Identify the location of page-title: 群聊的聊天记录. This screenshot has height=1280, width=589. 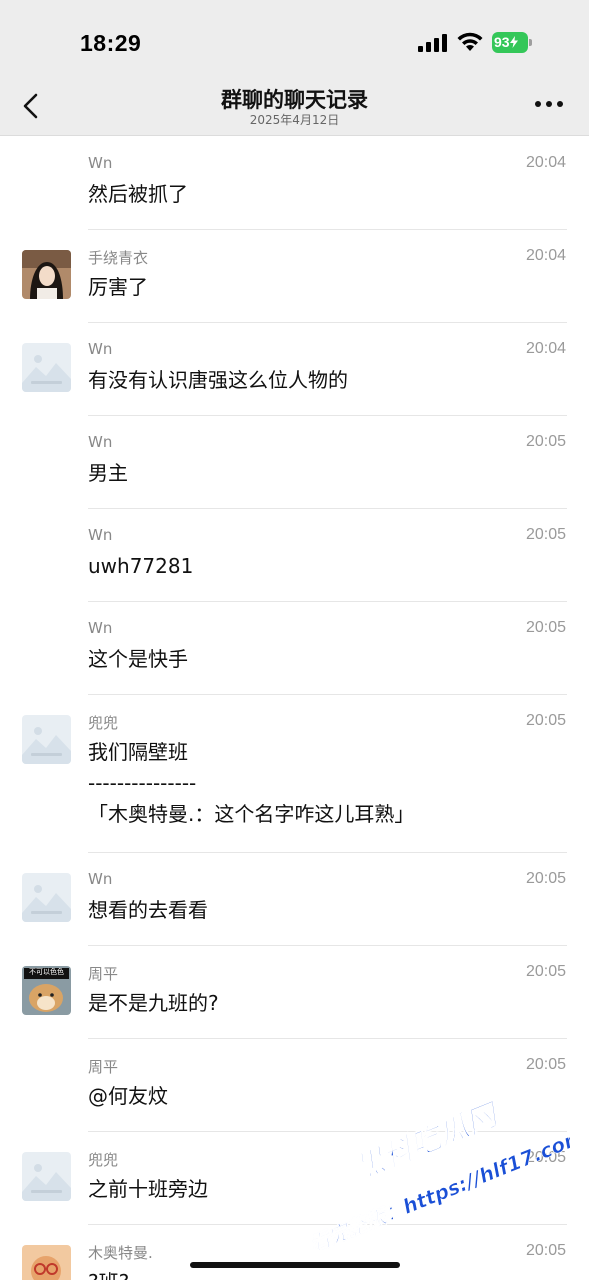
(294, 100).